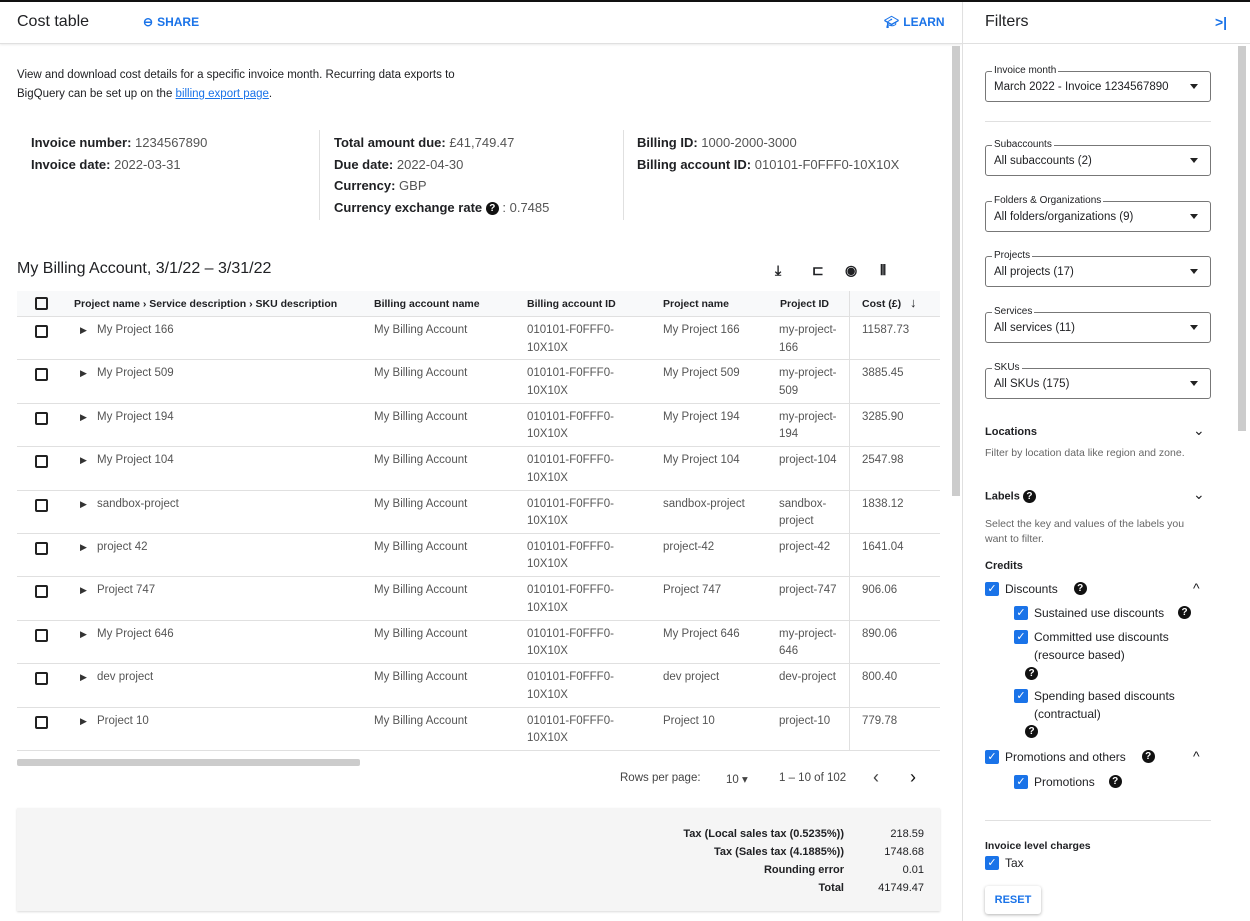 Image resolution: width=1250 pixels, height=921 pixels. Describe the element at coordinates (427, 304) in the screenshot. I see `column-header: Billing account name` at that location.